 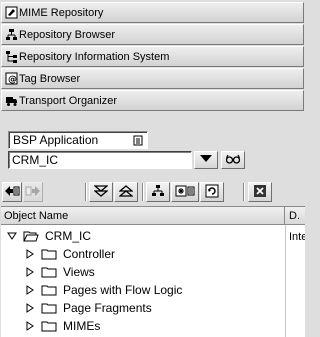 I want to click on table-header: Object Name D., so click(x=153, y=216).